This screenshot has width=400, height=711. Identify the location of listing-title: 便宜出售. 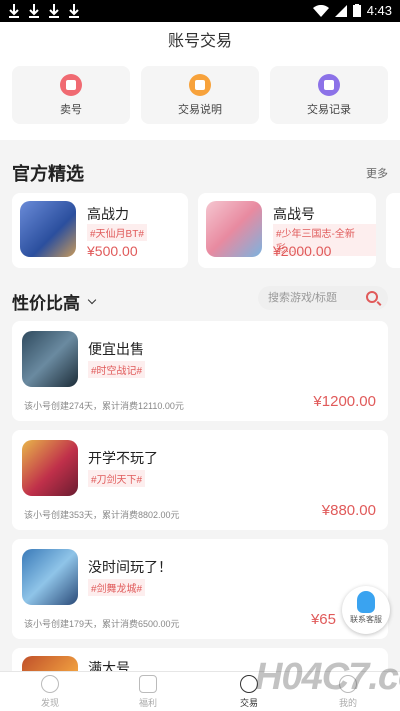
(116, 349).